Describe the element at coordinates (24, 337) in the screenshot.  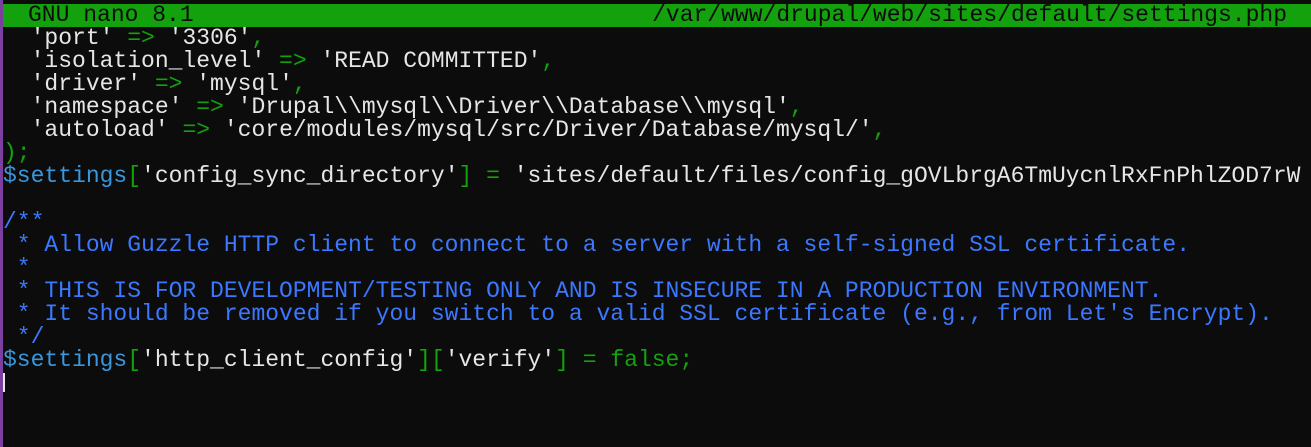
I see `code-token: */` at that location.